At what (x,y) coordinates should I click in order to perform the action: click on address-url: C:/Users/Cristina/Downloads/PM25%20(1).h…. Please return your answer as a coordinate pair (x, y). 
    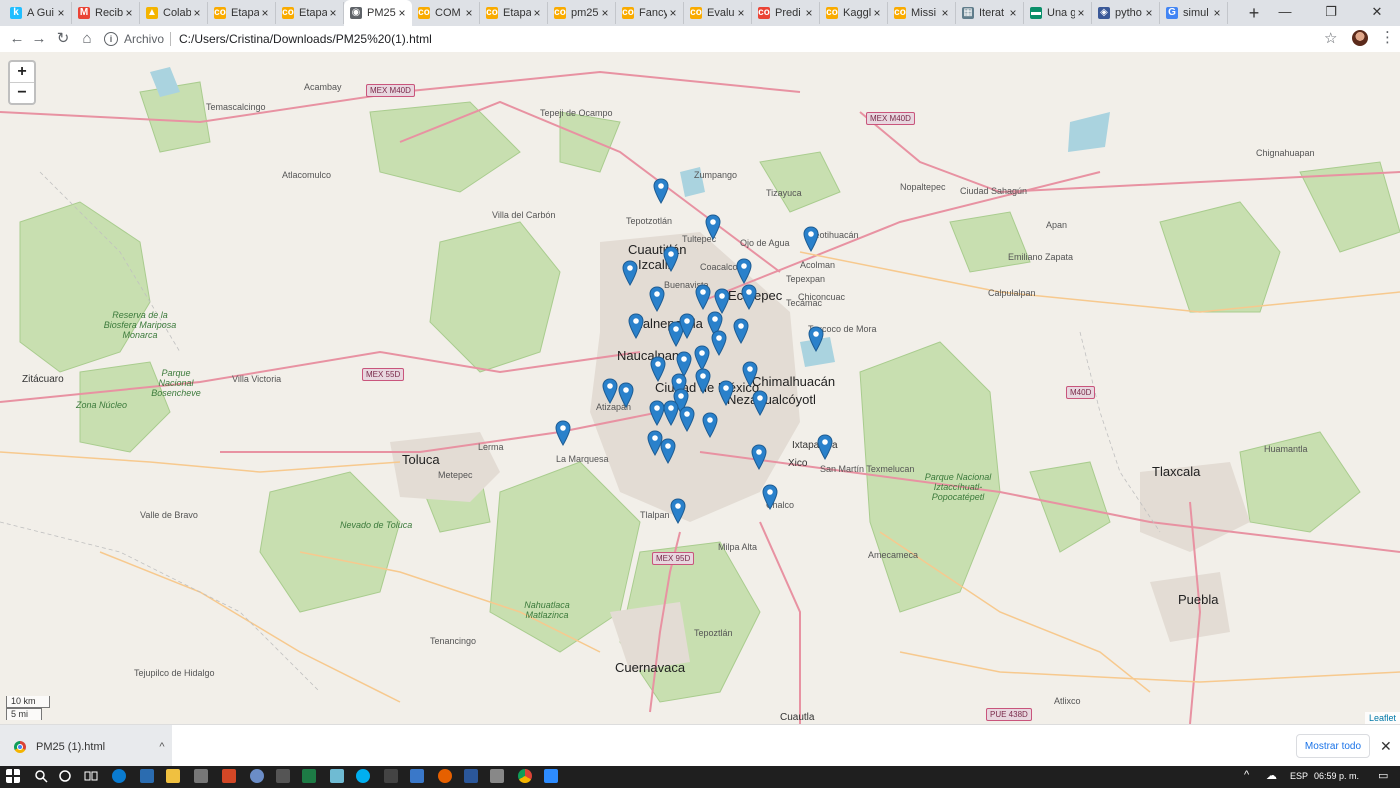
    Looking at the image, I should click on (305, 39).